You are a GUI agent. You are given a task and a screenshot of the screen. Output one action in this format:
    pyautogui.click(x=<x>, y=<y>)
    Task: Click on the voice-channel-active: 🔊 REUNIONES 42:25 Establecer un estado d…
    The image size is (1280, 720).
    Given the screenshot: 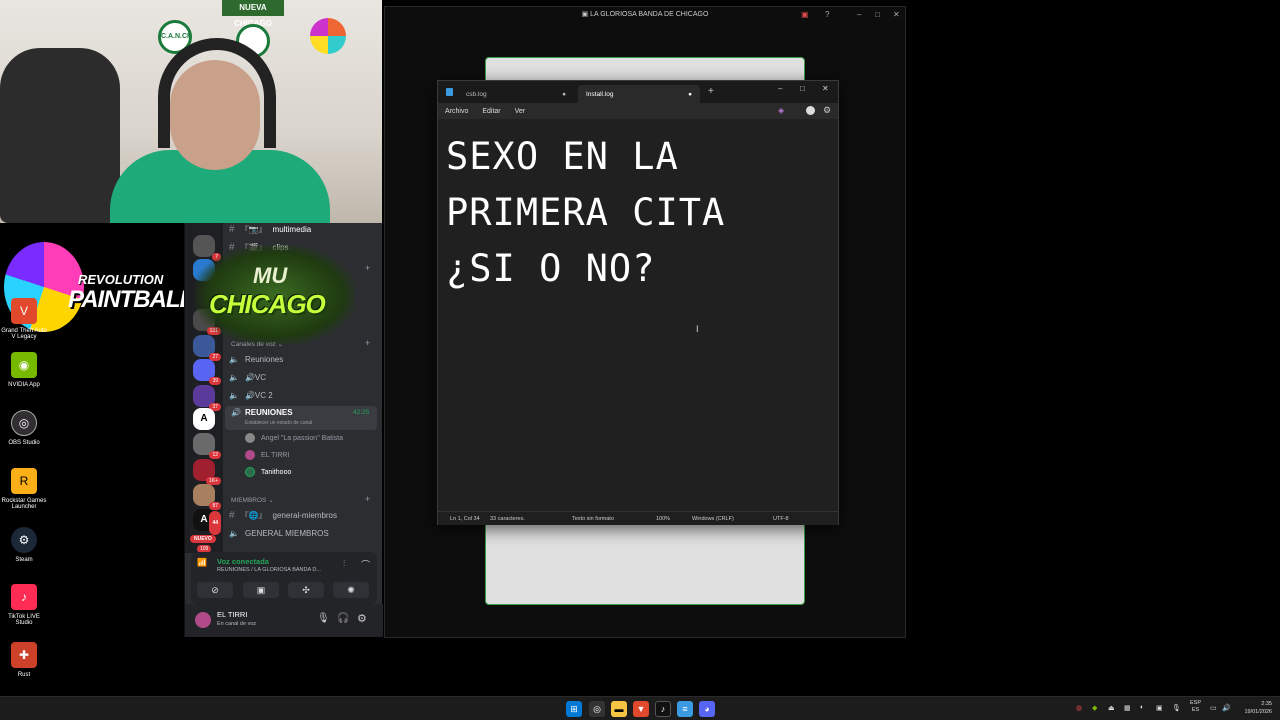 What is the action you would take?
    pyautogui.click(x=301, y=418)
    